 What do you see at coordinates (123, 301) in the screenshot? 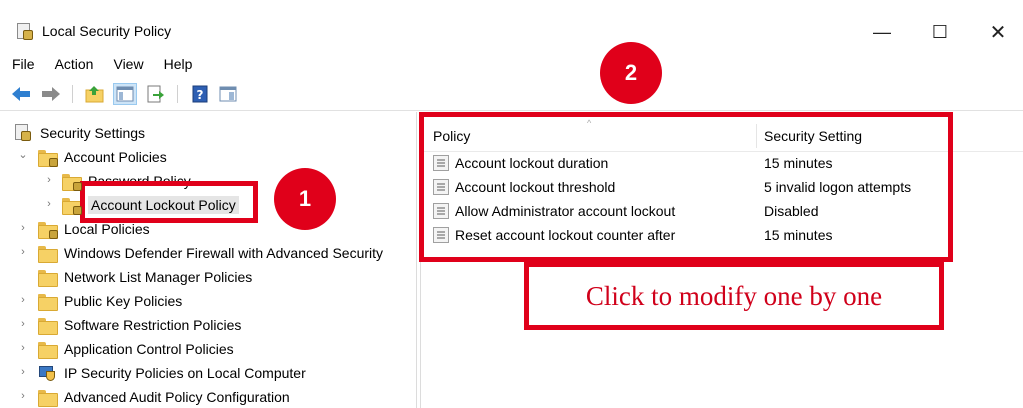
I see `tree-item-label: Public Key Policies` at bounding box center [123, 301].